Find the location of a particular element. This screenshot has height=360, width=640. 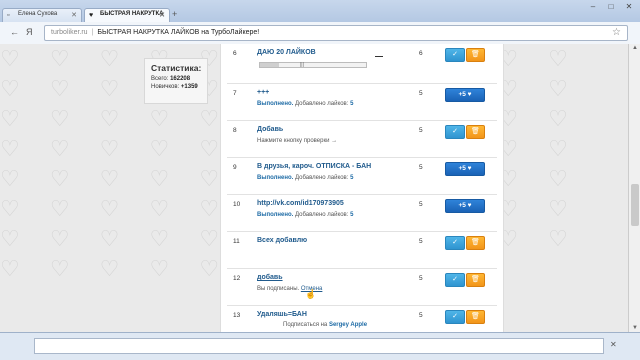

tab-label: Елена Сухова is located at coordinates (38, 14).